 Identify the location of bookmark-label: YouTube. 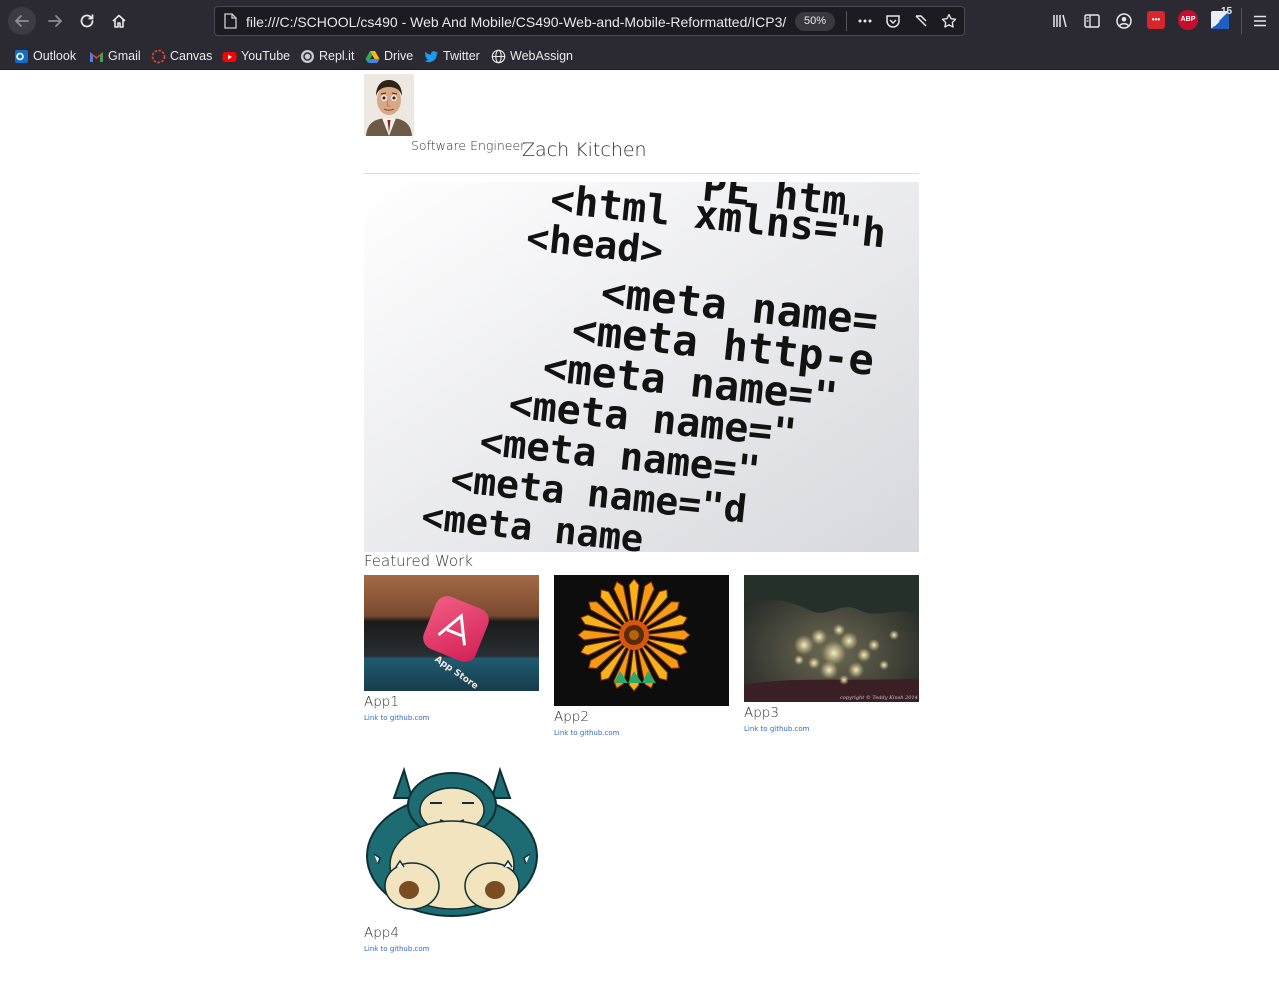
(266, 56).